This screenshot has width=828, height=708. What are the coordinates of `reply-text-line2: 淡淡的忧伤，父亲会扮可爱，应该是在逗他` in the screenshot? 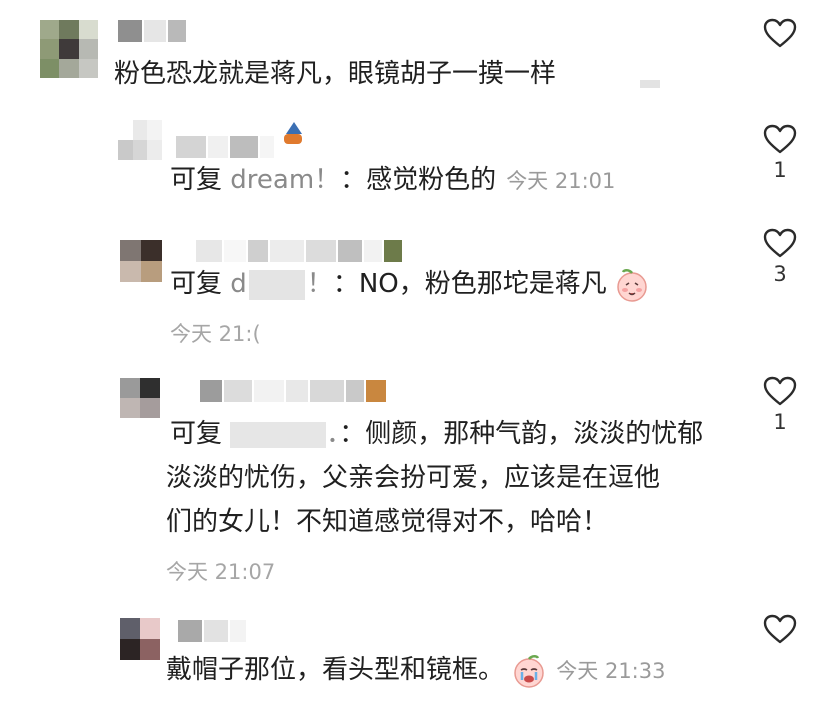 It's located at (413, 478).